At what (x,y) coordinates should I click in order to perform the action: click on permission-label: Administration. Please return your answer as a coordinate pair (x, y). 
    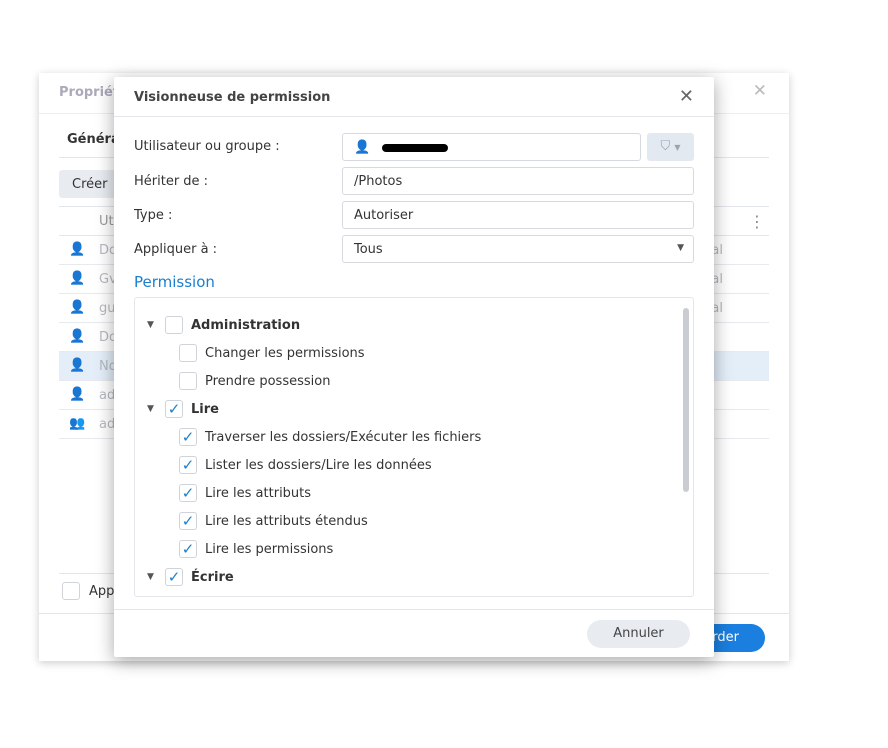
    Looking at the image, I should click on (246, 325).